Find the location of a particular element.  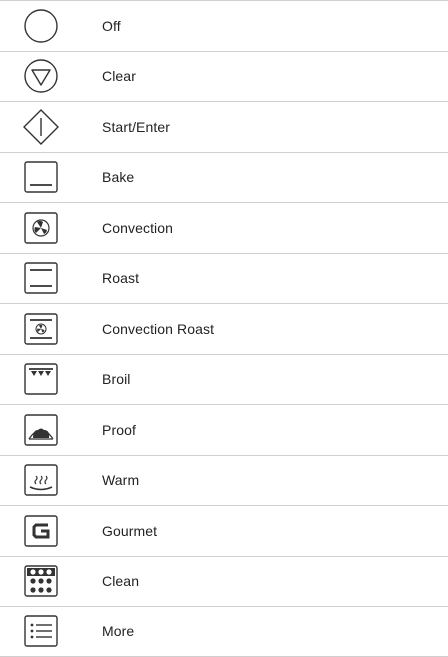

warm-steam-icon is located at coordinates (41, 480).